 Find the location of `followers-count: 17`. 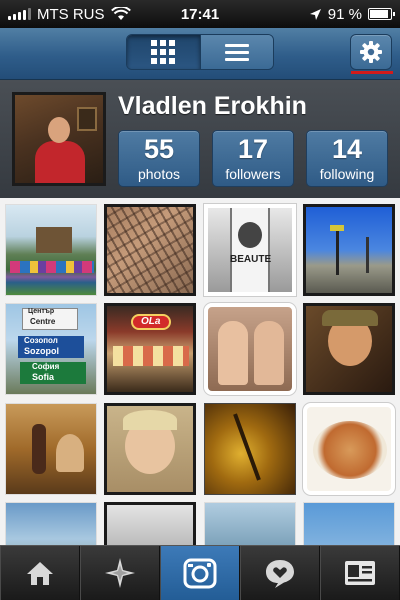

followers-count: 17 is located at coordinates (253, 149).